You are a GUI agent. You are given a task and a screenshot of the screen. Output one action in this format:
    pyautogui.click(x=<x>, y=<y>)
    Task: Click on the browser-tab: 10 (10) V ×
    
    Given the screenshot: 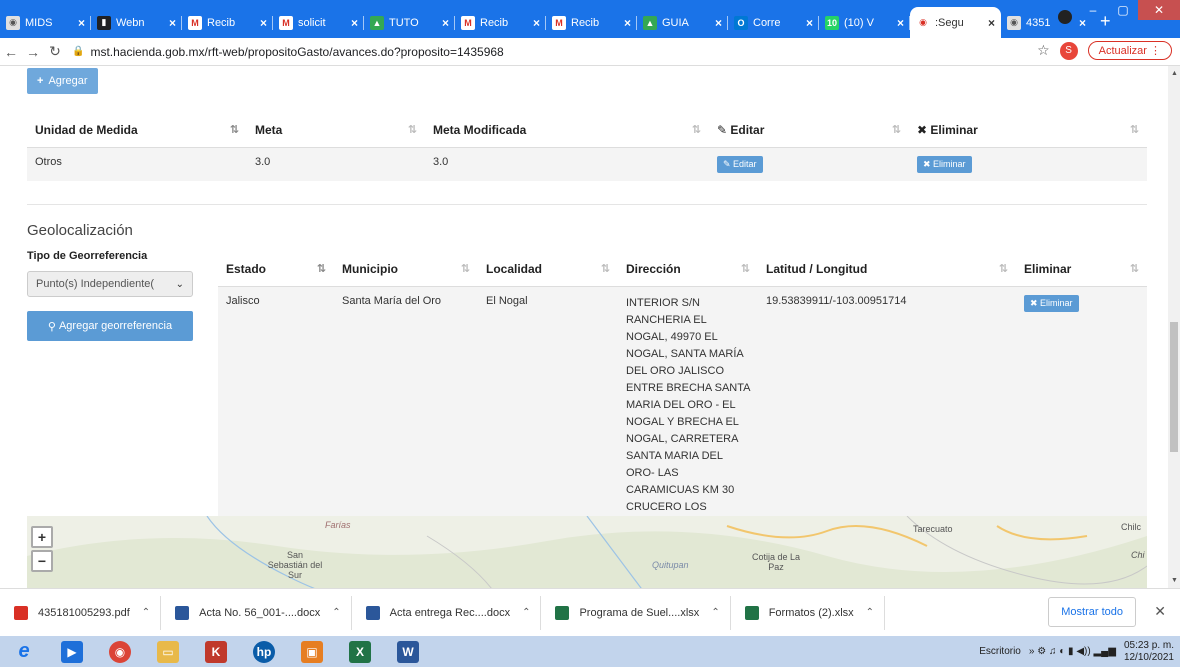 What is the action you would take?
    pyautogui.click(x=864, y=22)
    